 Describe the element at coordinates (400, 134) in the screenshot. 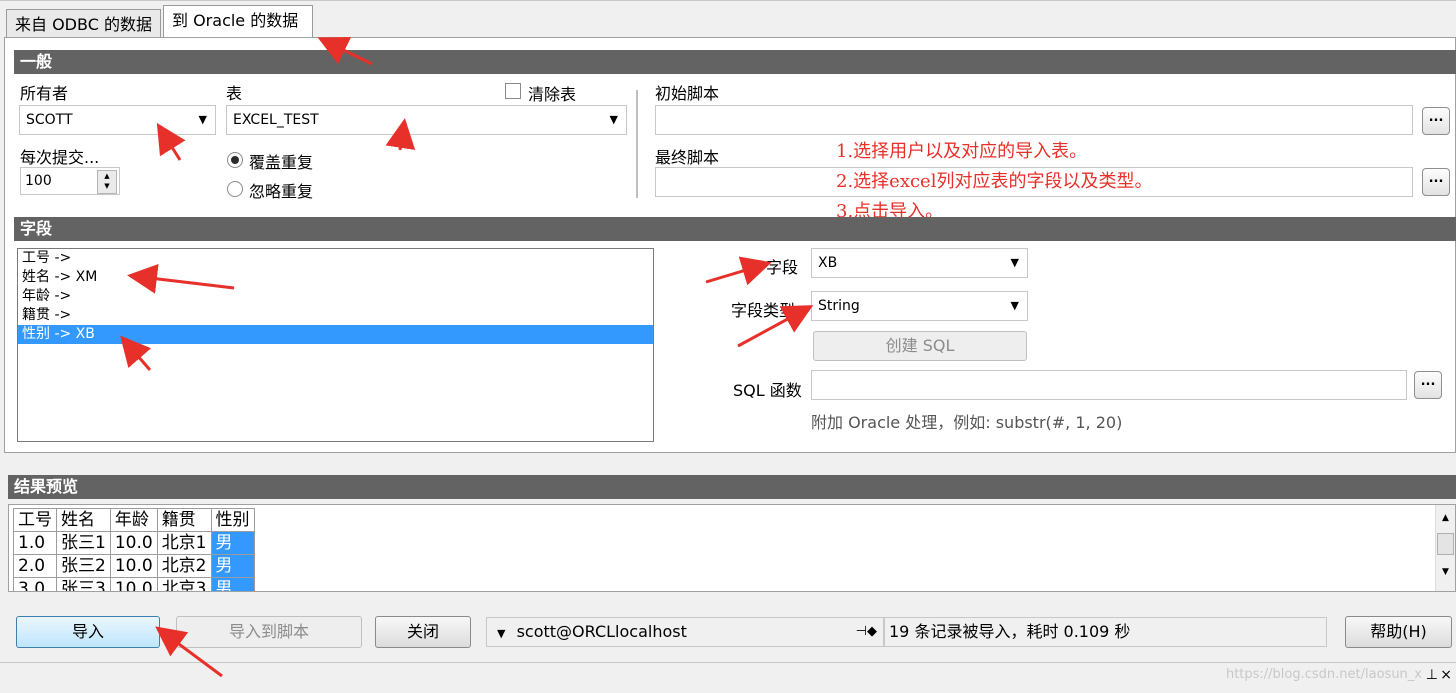

I see `arrow-to-table` at that location.